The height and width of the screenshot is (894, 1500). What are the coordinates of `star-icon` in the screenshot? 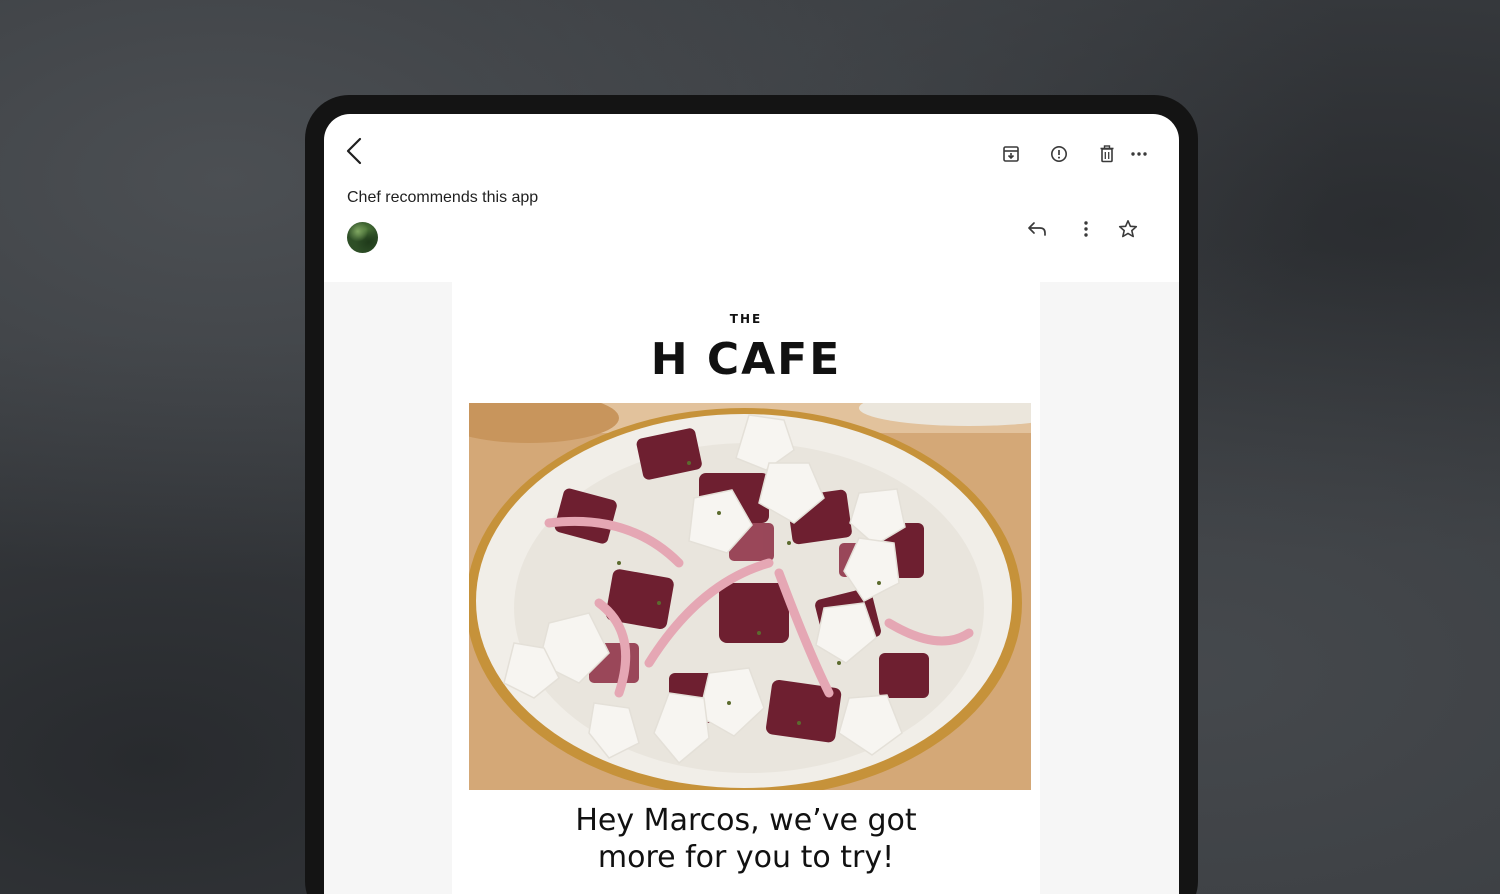 It's located at (1128, 228).